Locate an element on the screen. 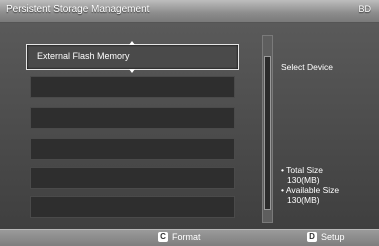 This screenshot has width=379, height=246. scrollbar-thumb is located at coordinates (267, 133).